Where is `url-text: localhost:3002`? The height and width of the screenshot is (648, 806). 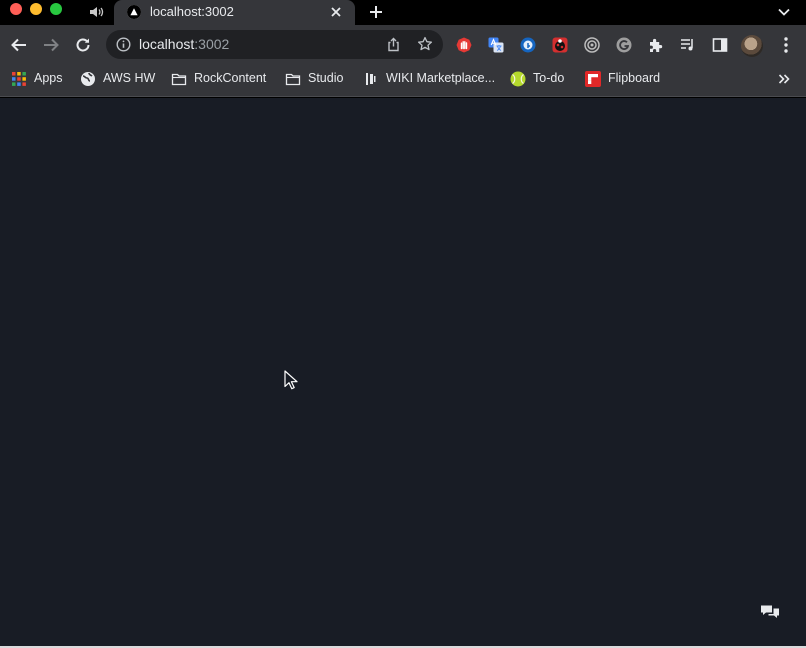
url-text: localhost:3002 is located at coordinates (184, 44).